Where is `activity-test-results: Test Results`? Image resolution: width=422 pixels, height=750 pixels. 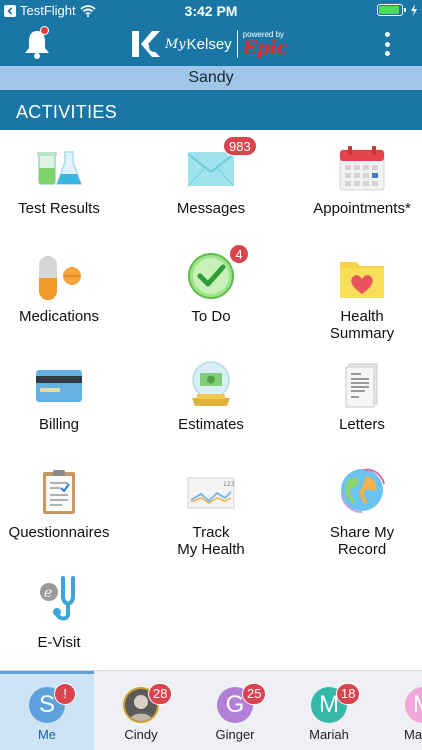 activity-test-results: Test Results is located at coordinates (64, 180).